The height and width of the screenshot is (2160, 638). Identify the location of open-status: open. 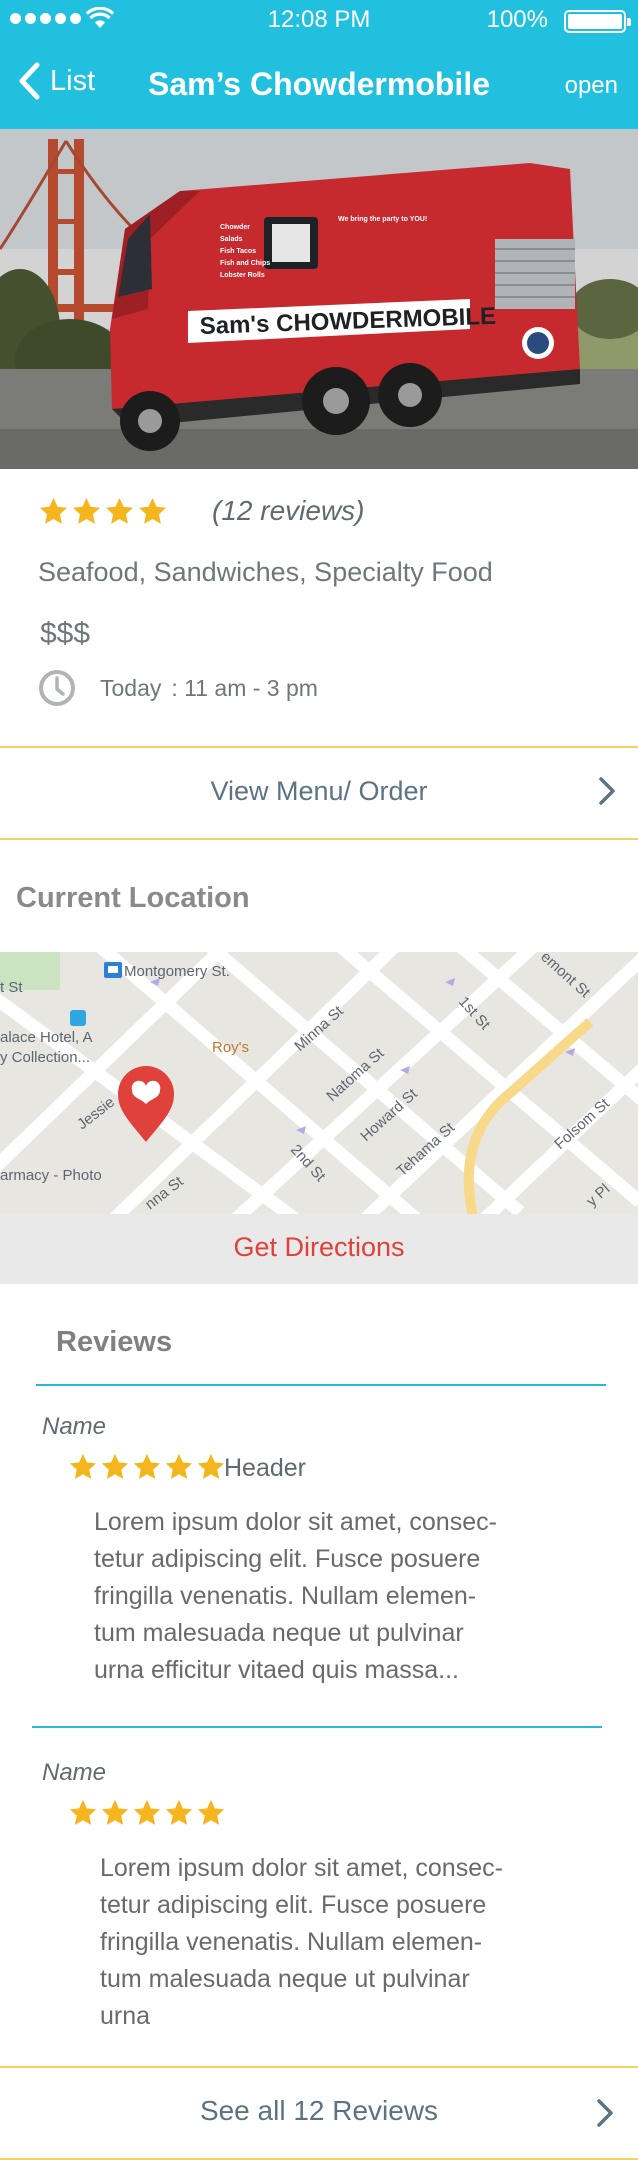
(591, 85).